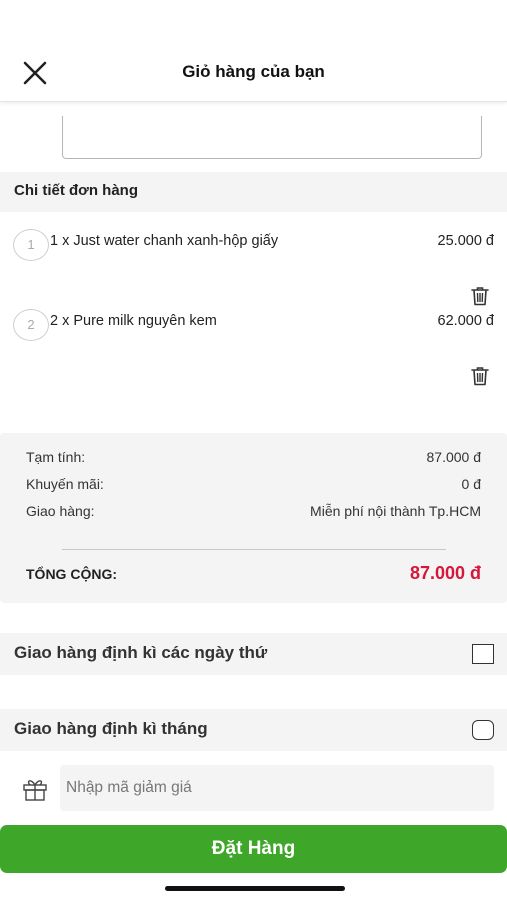 This screenshot has width=507, height=900. What do you see at coordinates (272, 137) in the screenshot?
I see `note-field` at bounding box center [272, 137].